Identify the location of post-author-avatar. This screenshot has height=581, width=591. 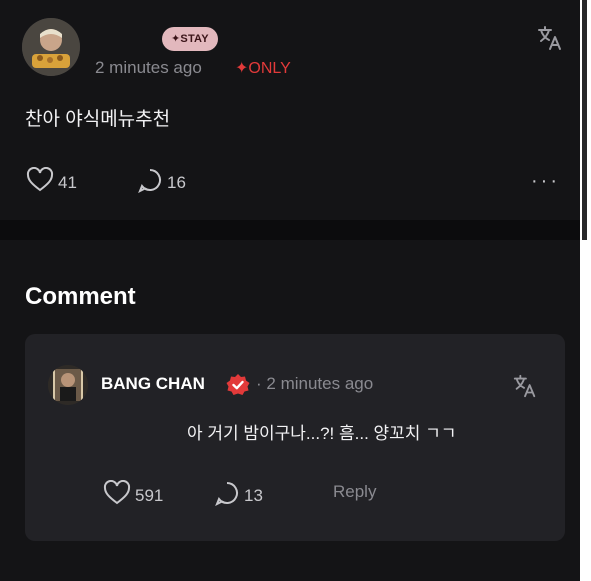
(51, 47).